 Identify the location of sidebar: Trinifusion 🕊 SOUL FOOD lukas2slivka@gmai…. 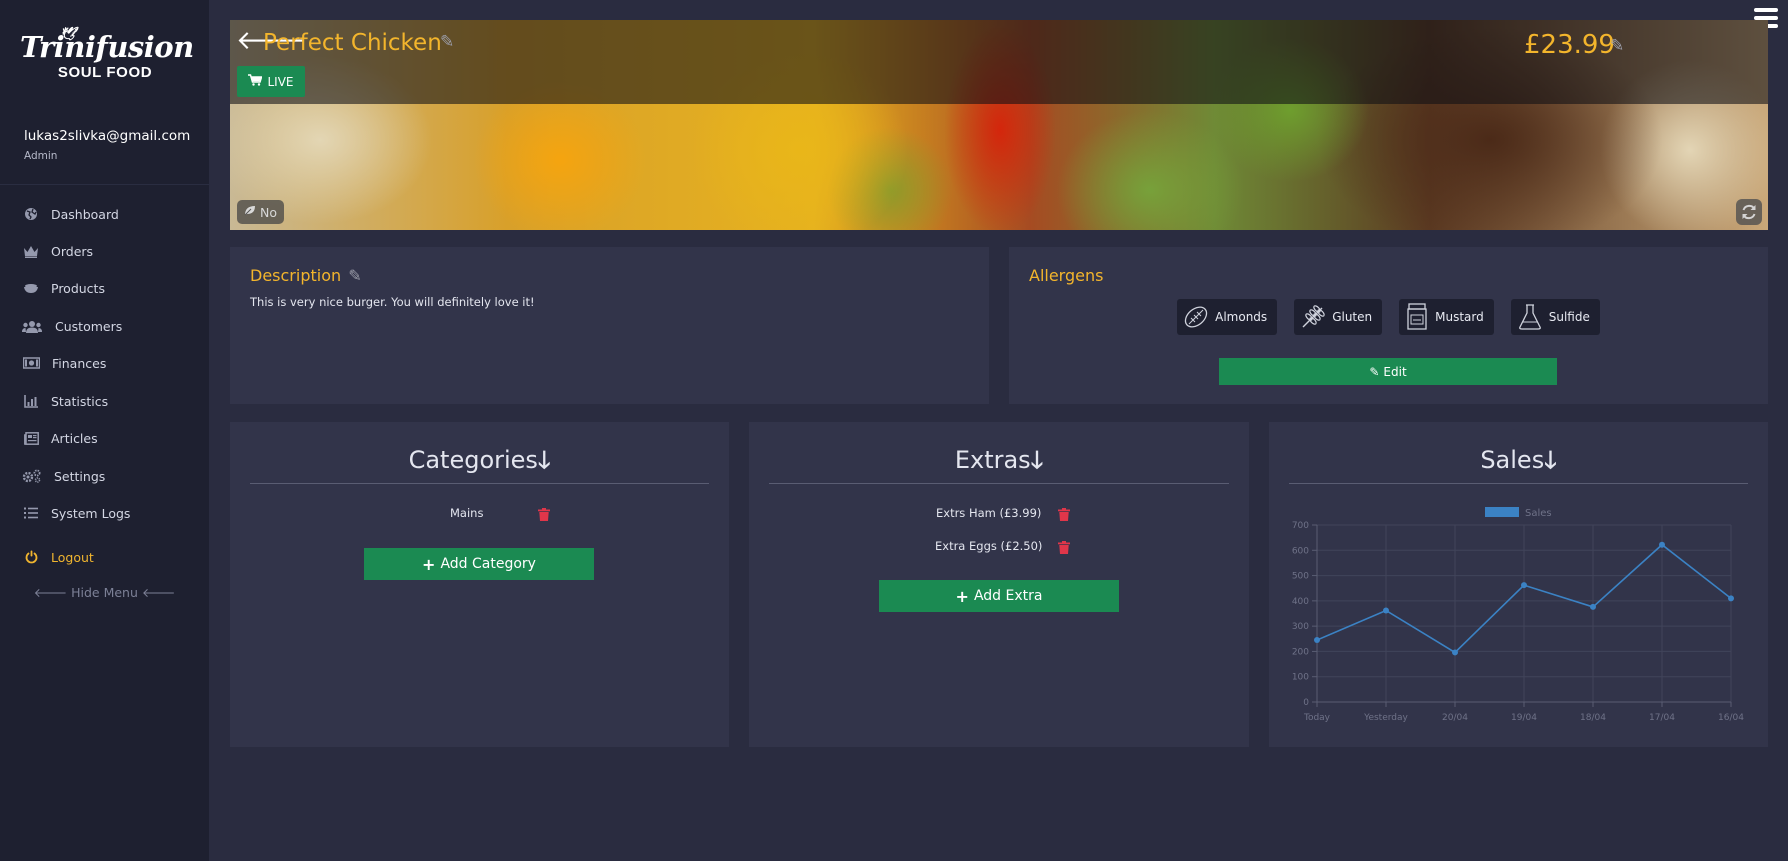
(104, 430).